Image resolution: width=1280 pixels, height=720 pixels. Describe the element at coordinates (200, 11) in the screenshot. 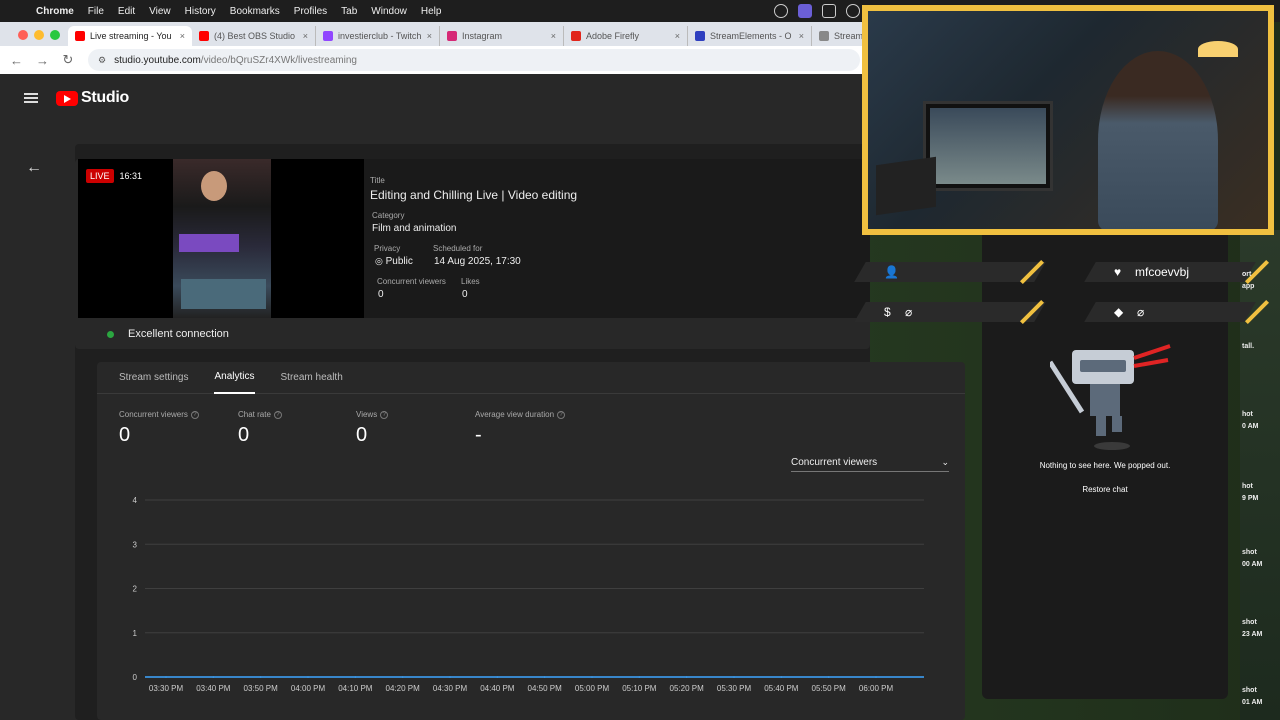

I see `menu-history: History` at that location.